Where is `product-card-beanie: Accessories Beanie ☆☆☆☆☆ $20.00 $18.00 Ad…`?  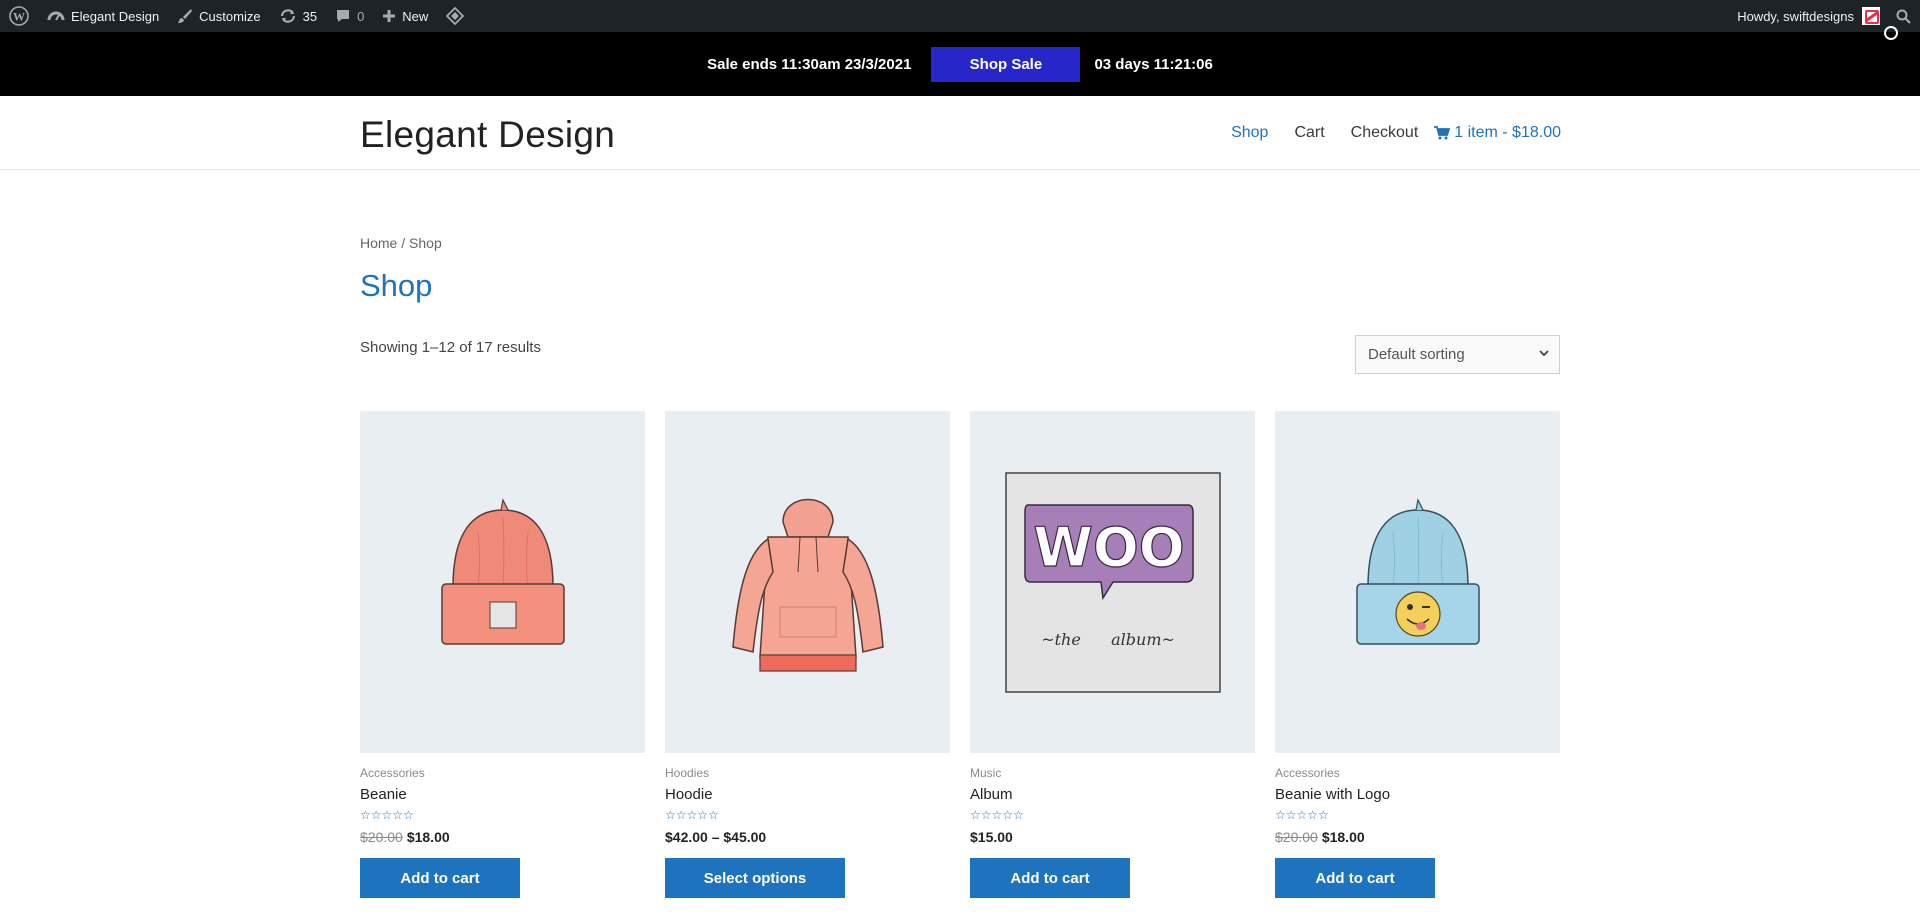
product-card-beanie: Accessories Beanie ☆☆☆☆☆ $20.00 $18.00 Ad… is located at coordinates (502, 654).